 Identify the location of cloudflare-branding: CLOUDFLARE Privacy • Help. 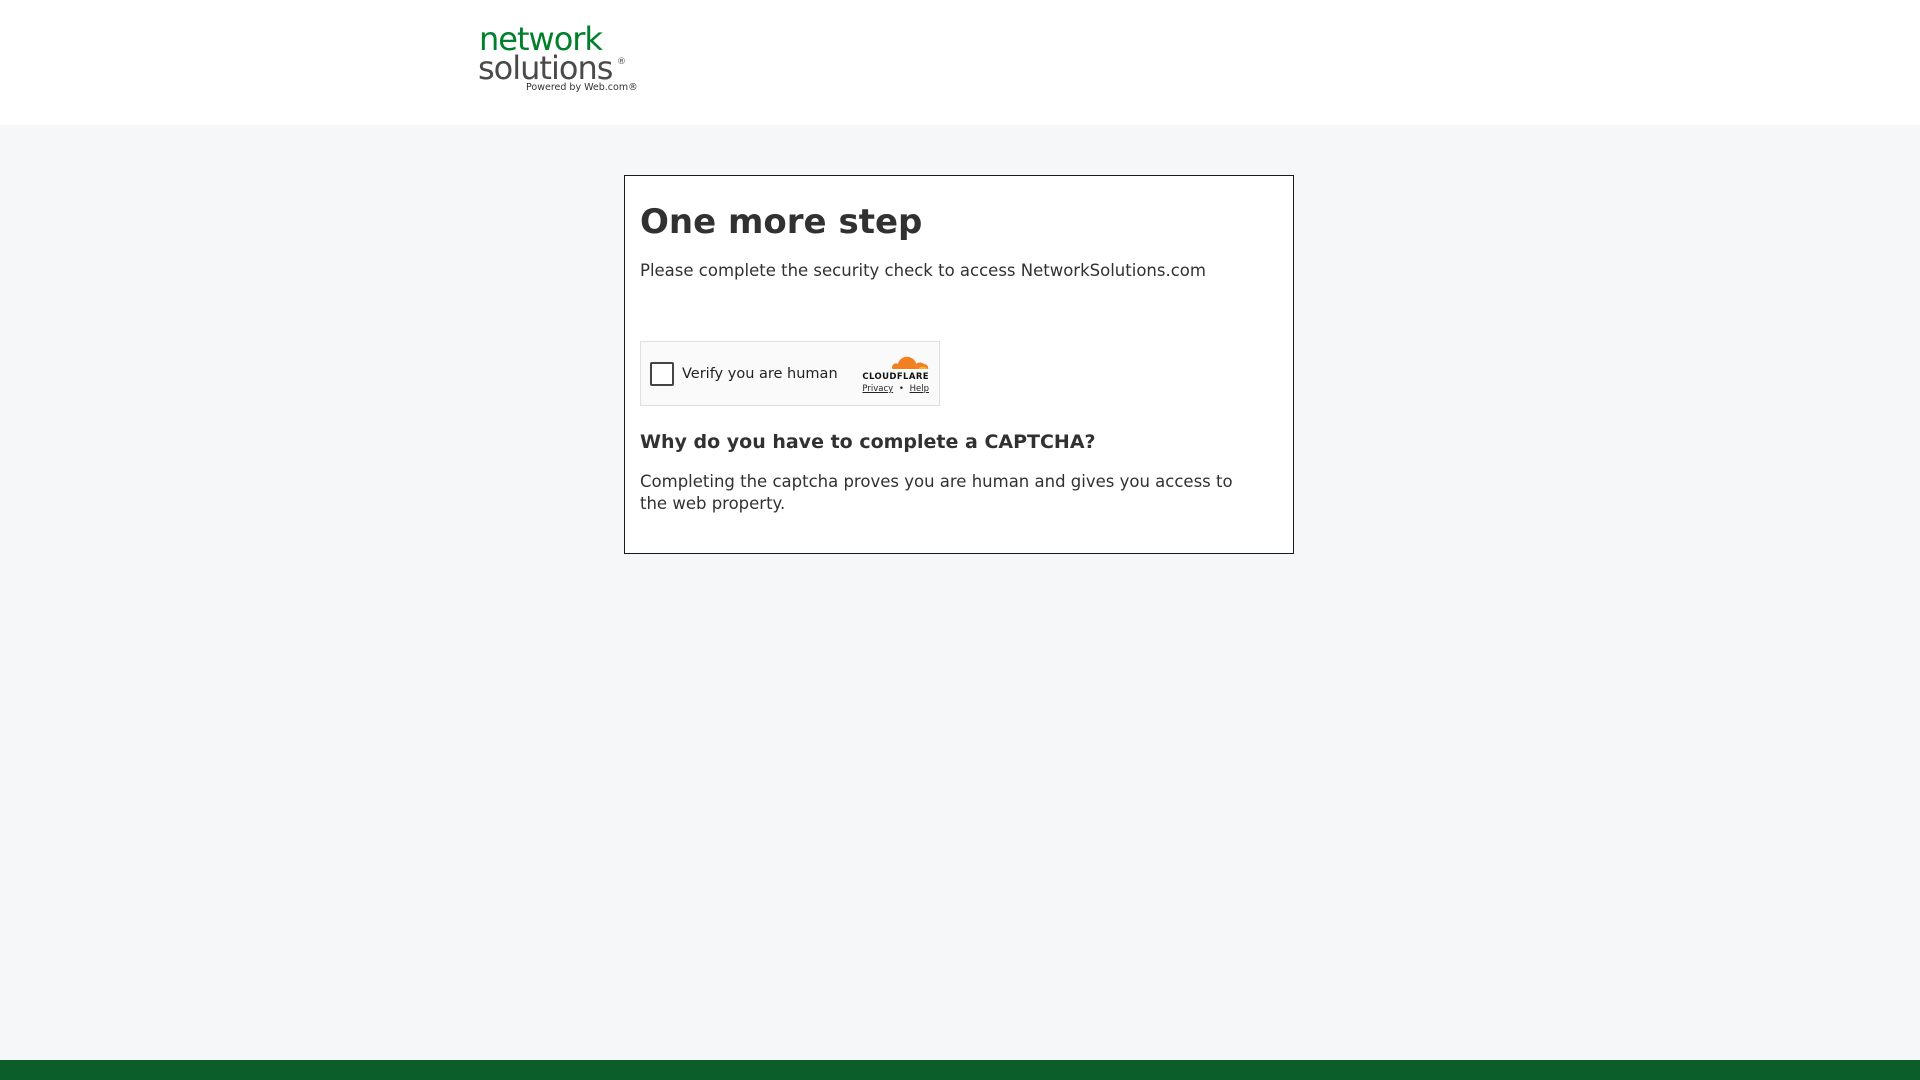
(893, 374).